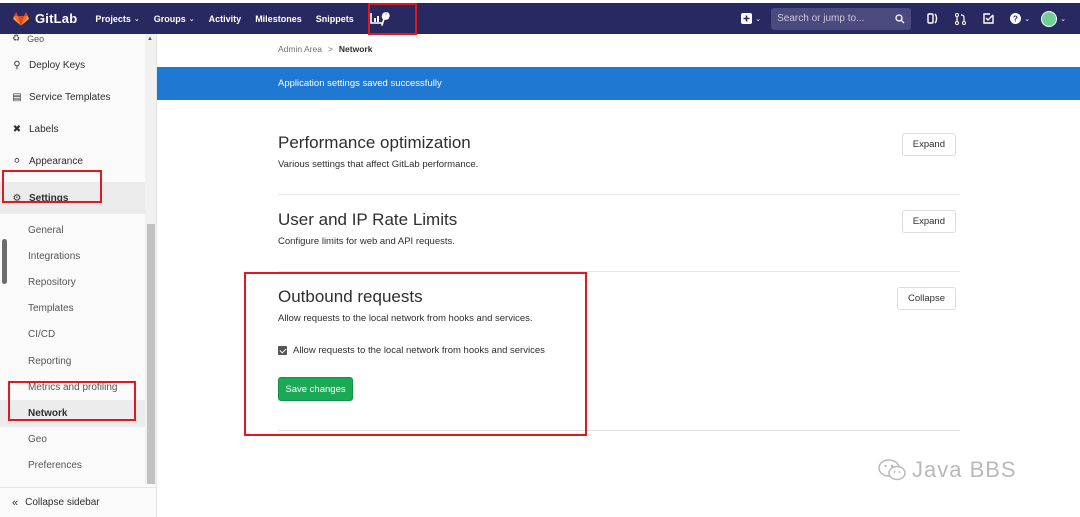 This screenshot has height=517, width=1080. I want to click on todo-icon, so click(988, 19).